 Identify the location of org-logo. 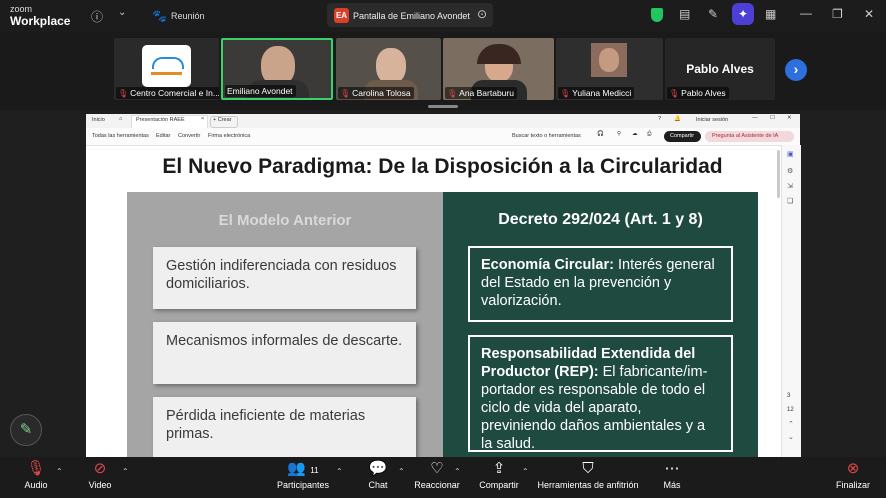
(166, 66).